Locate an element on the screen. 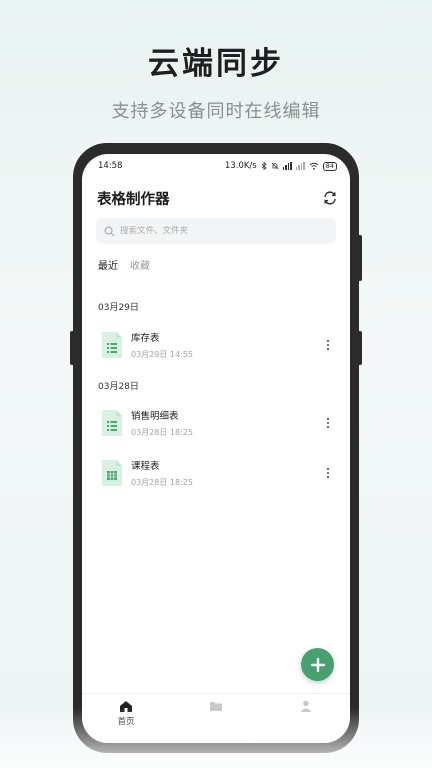 The image size is (432, 768). file-name: 课程表 is located at coordinates (145, 466).